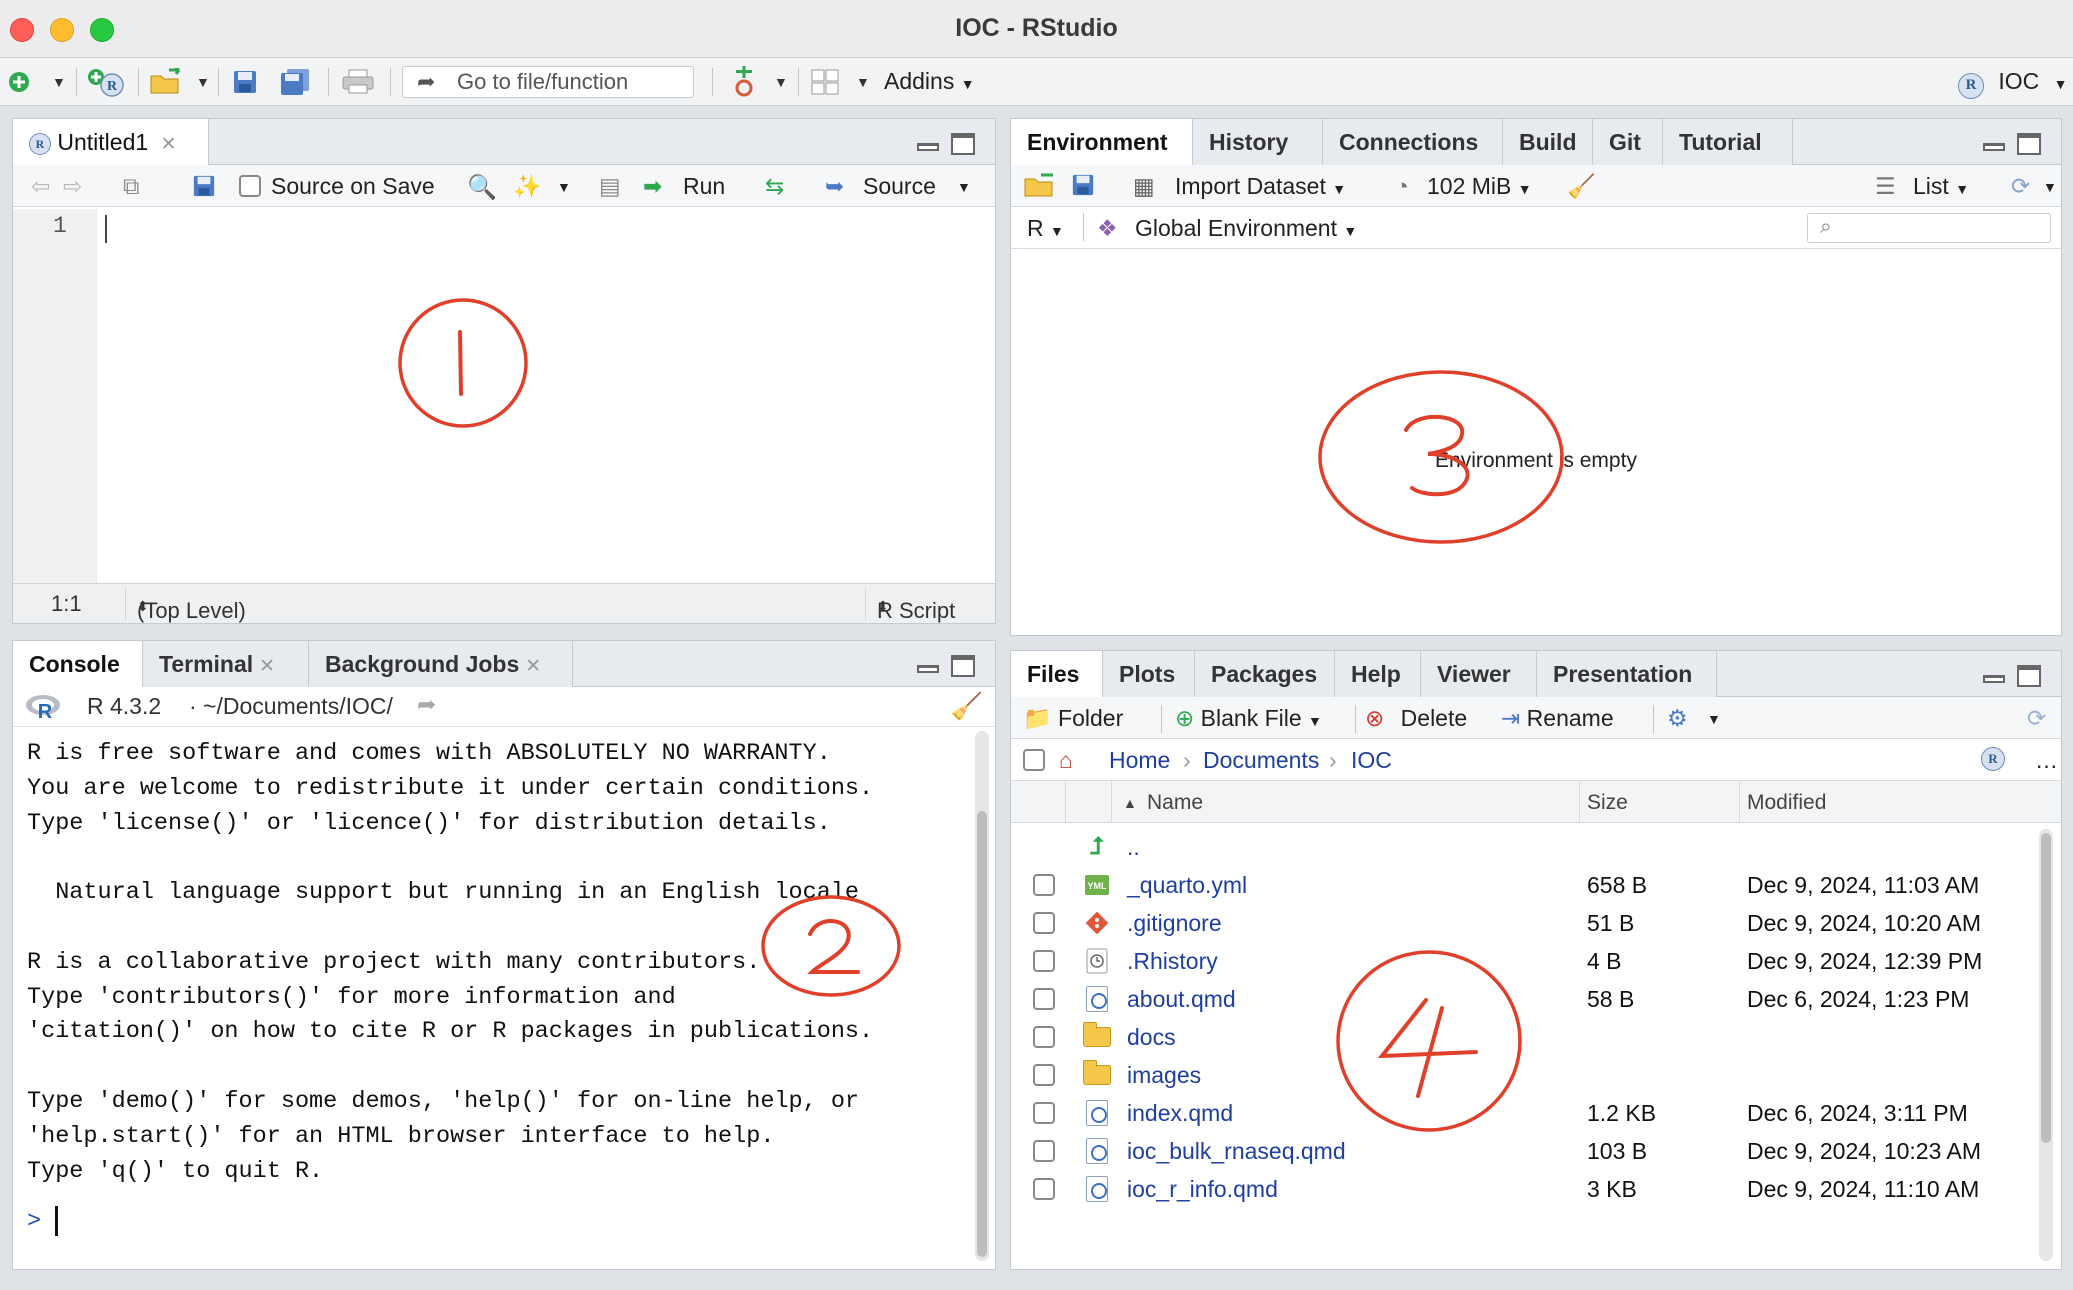  Describe the element at coordinates (1519, 962) in the screenshot. I see `file-row: .Rhistory 4 B Dec 9, 2024, 12:39 PM` at that location.